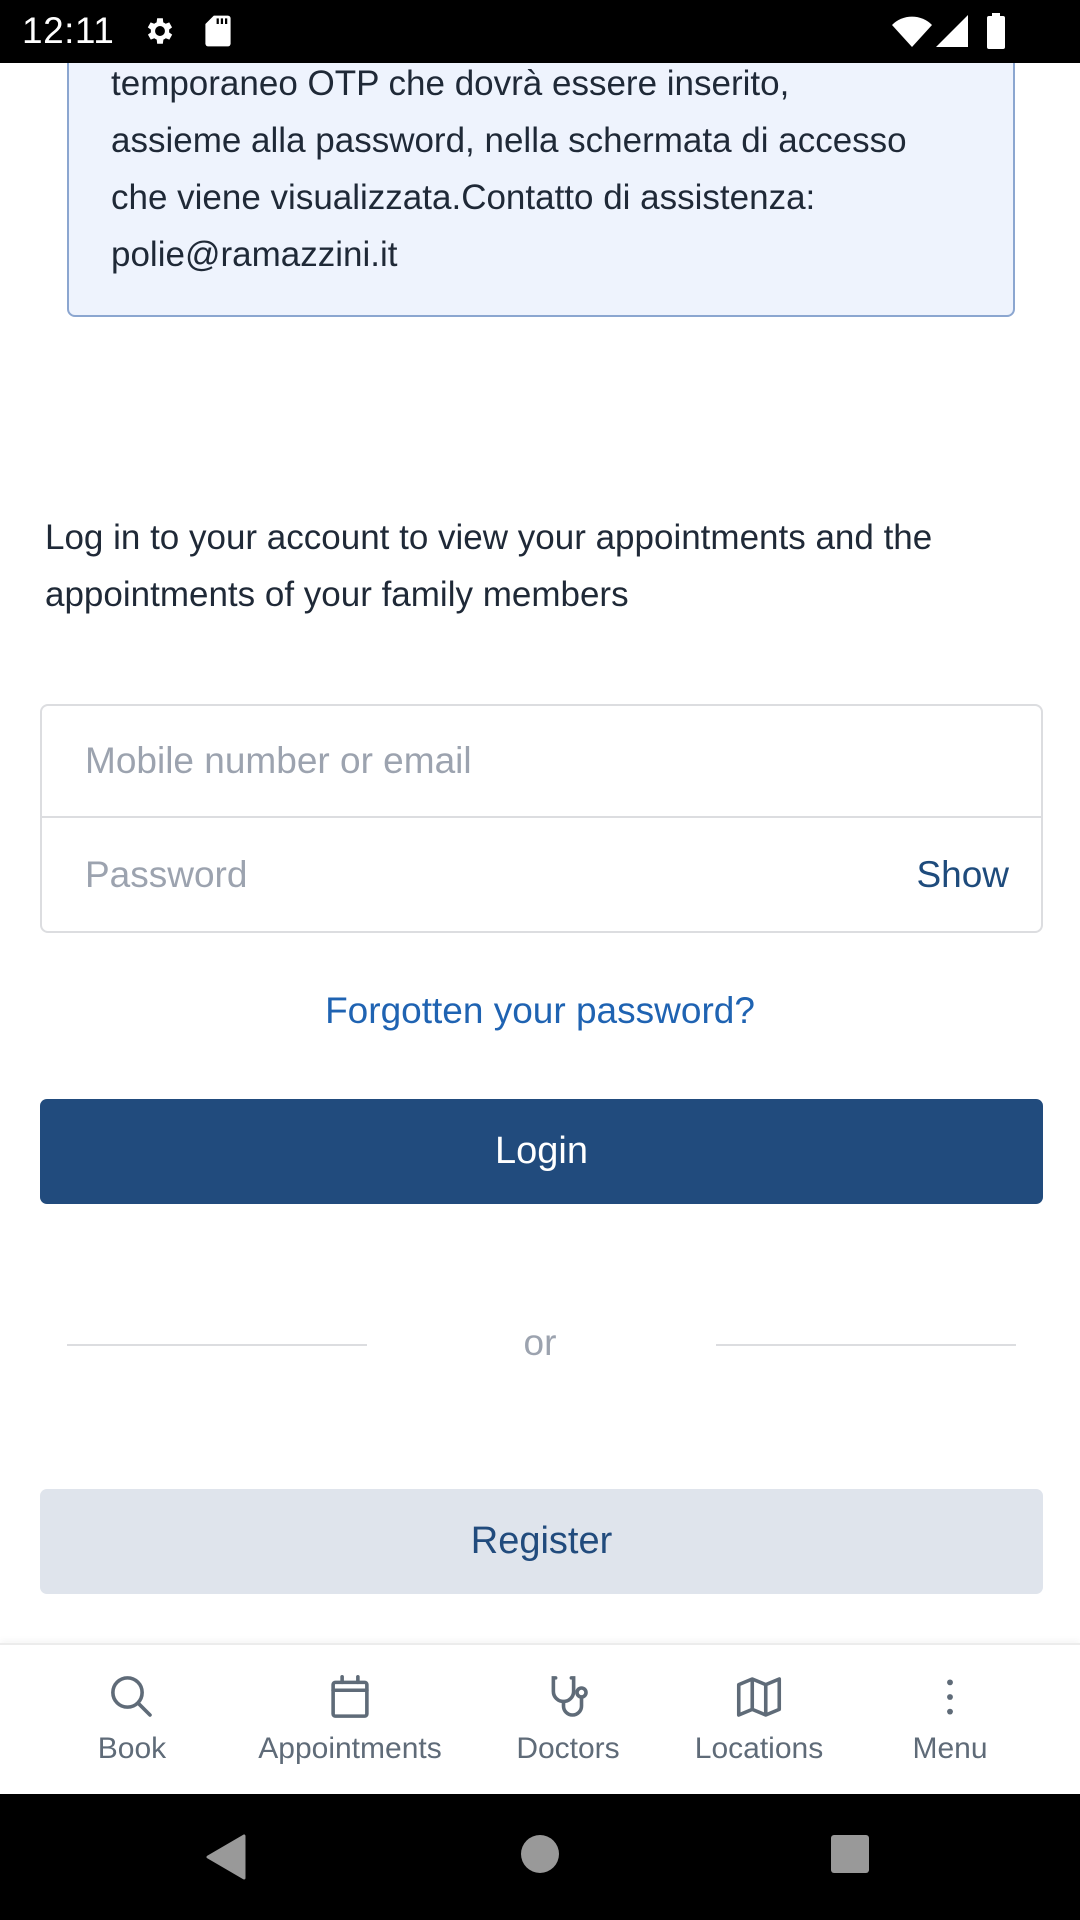  What do you see at coordinates (131, 1696) in the screenshot?
I see `search-icon` at bounding box center [131, 1696].